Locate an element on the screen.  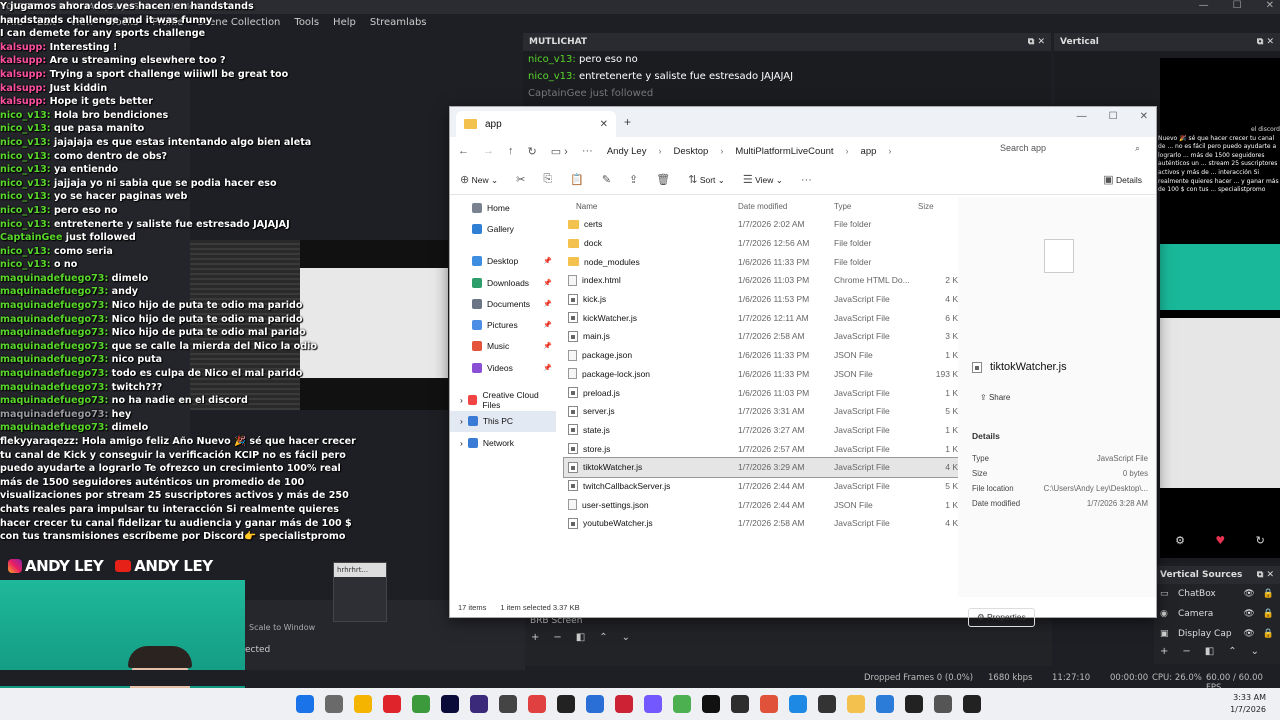
sidebar-item-network: › Network is located at coordinates (503, 442).